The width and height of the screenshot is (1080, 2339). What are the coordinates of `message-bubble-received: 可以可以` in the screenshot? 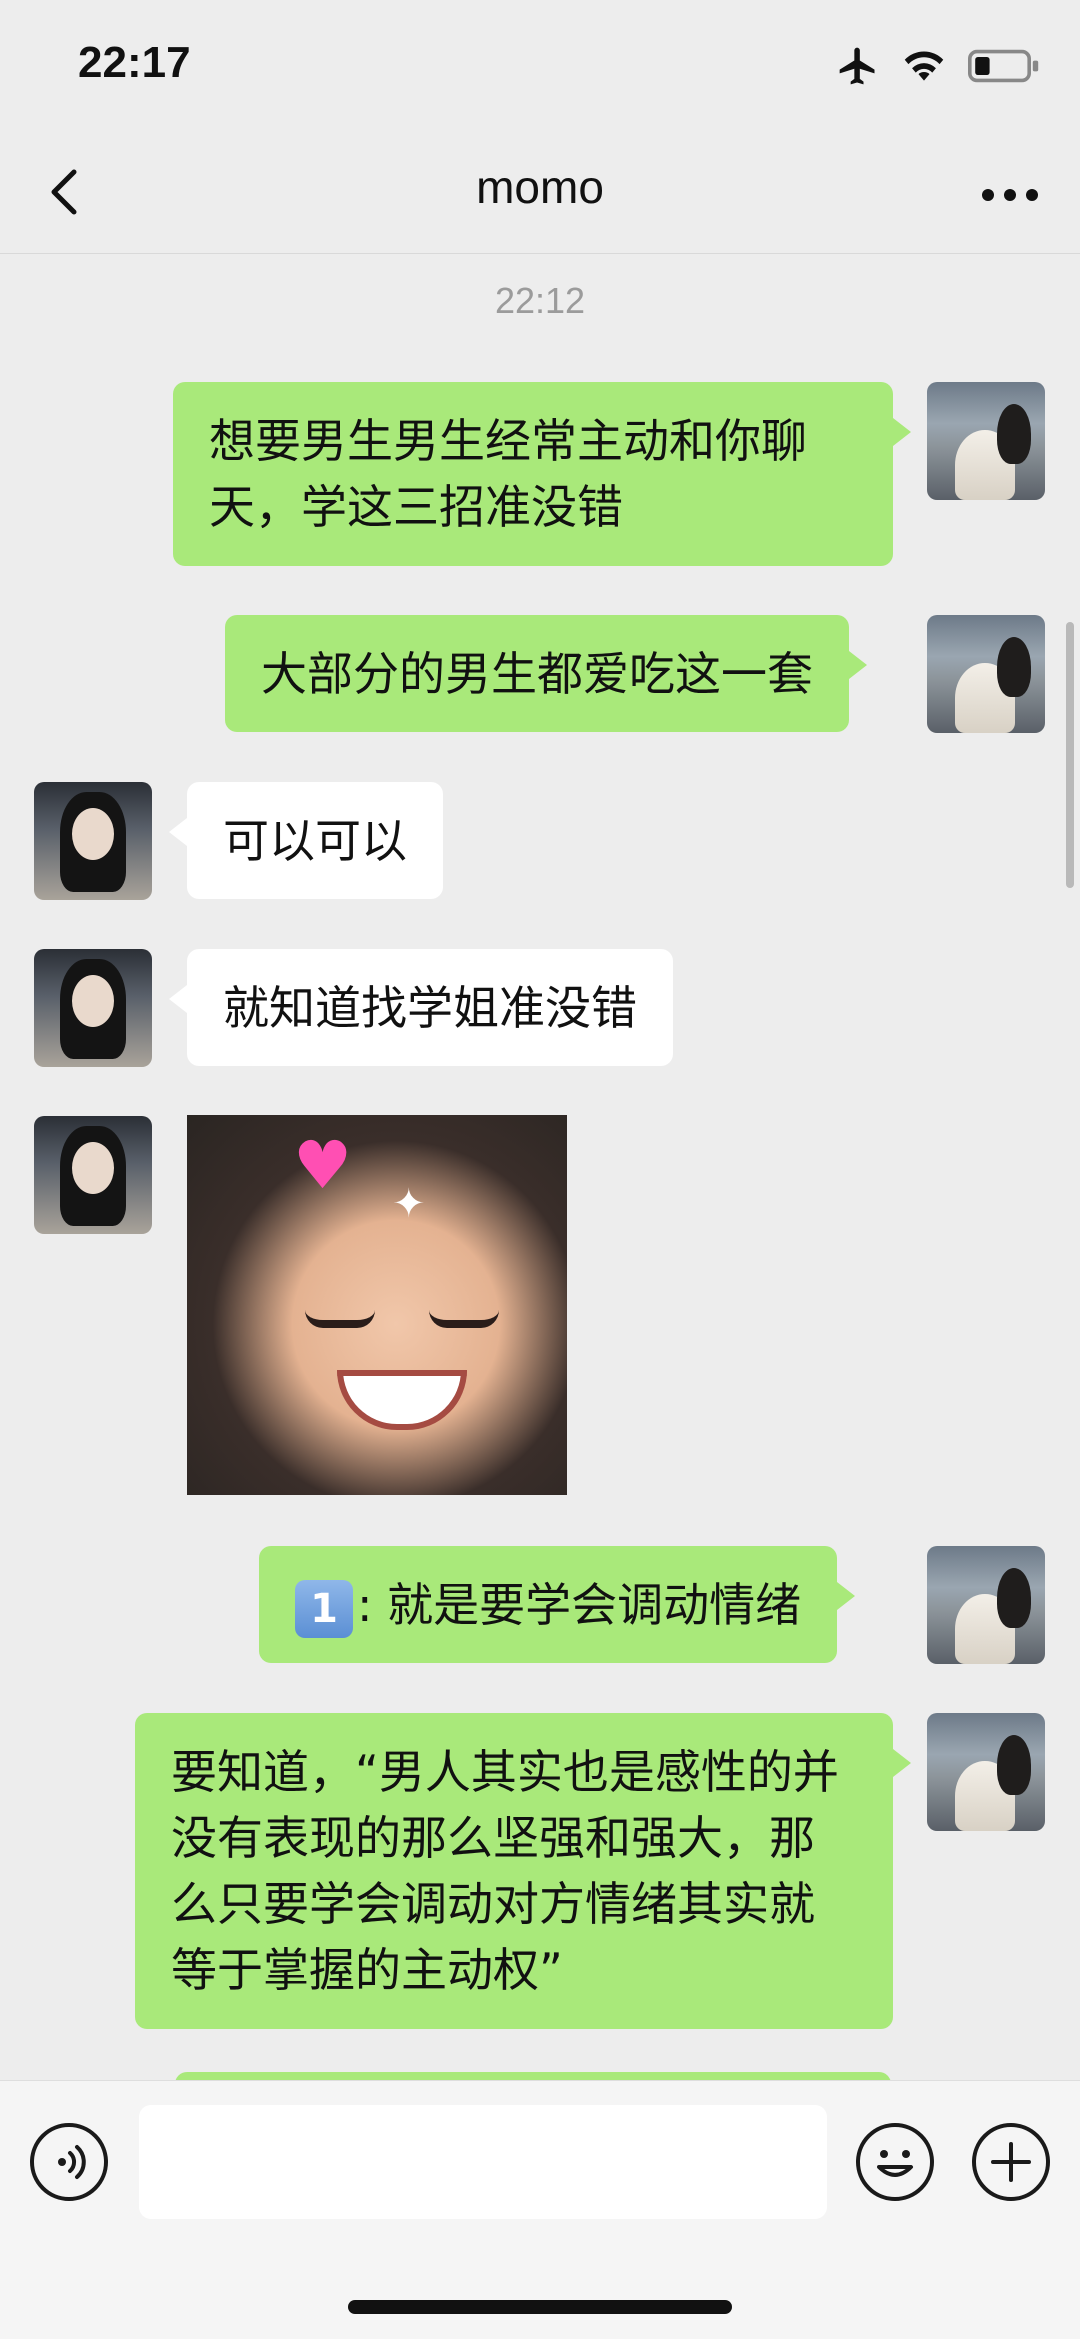 It's located at (306, 840).